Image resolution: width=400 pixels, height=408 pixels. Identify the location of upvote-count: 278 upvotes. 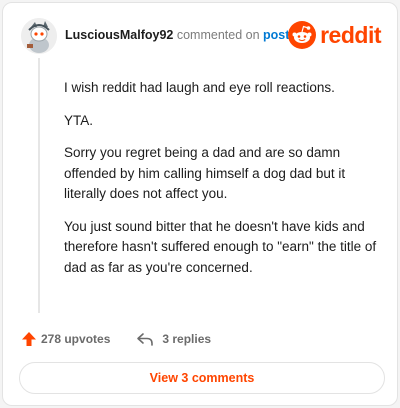
(76, 339).